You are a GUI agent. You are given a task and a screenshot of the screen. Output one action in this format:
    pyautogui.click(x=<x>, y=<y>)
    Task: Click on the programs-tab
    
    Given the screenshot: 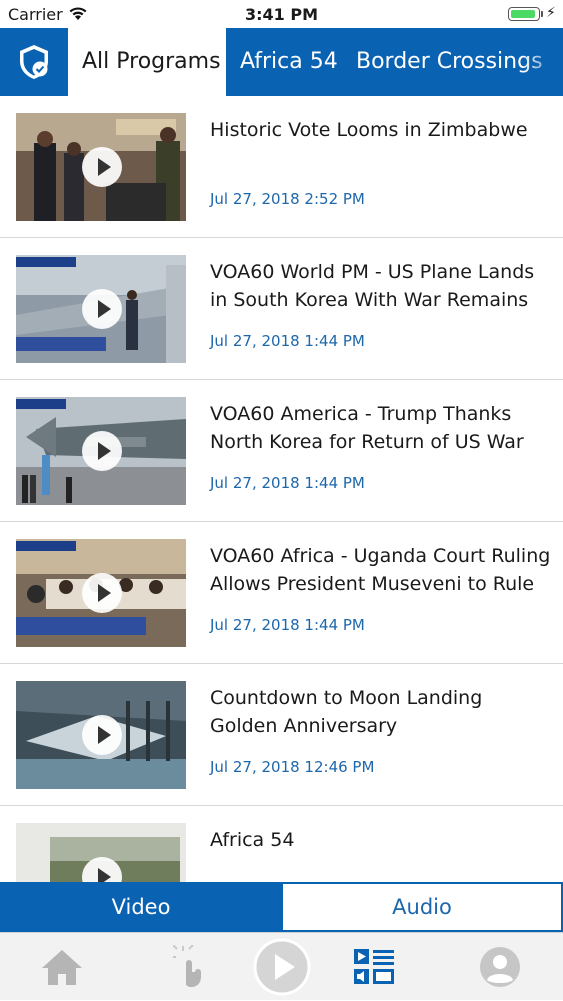 What is the action you would take?
    pyautogui.click(x=374, y=967)
    